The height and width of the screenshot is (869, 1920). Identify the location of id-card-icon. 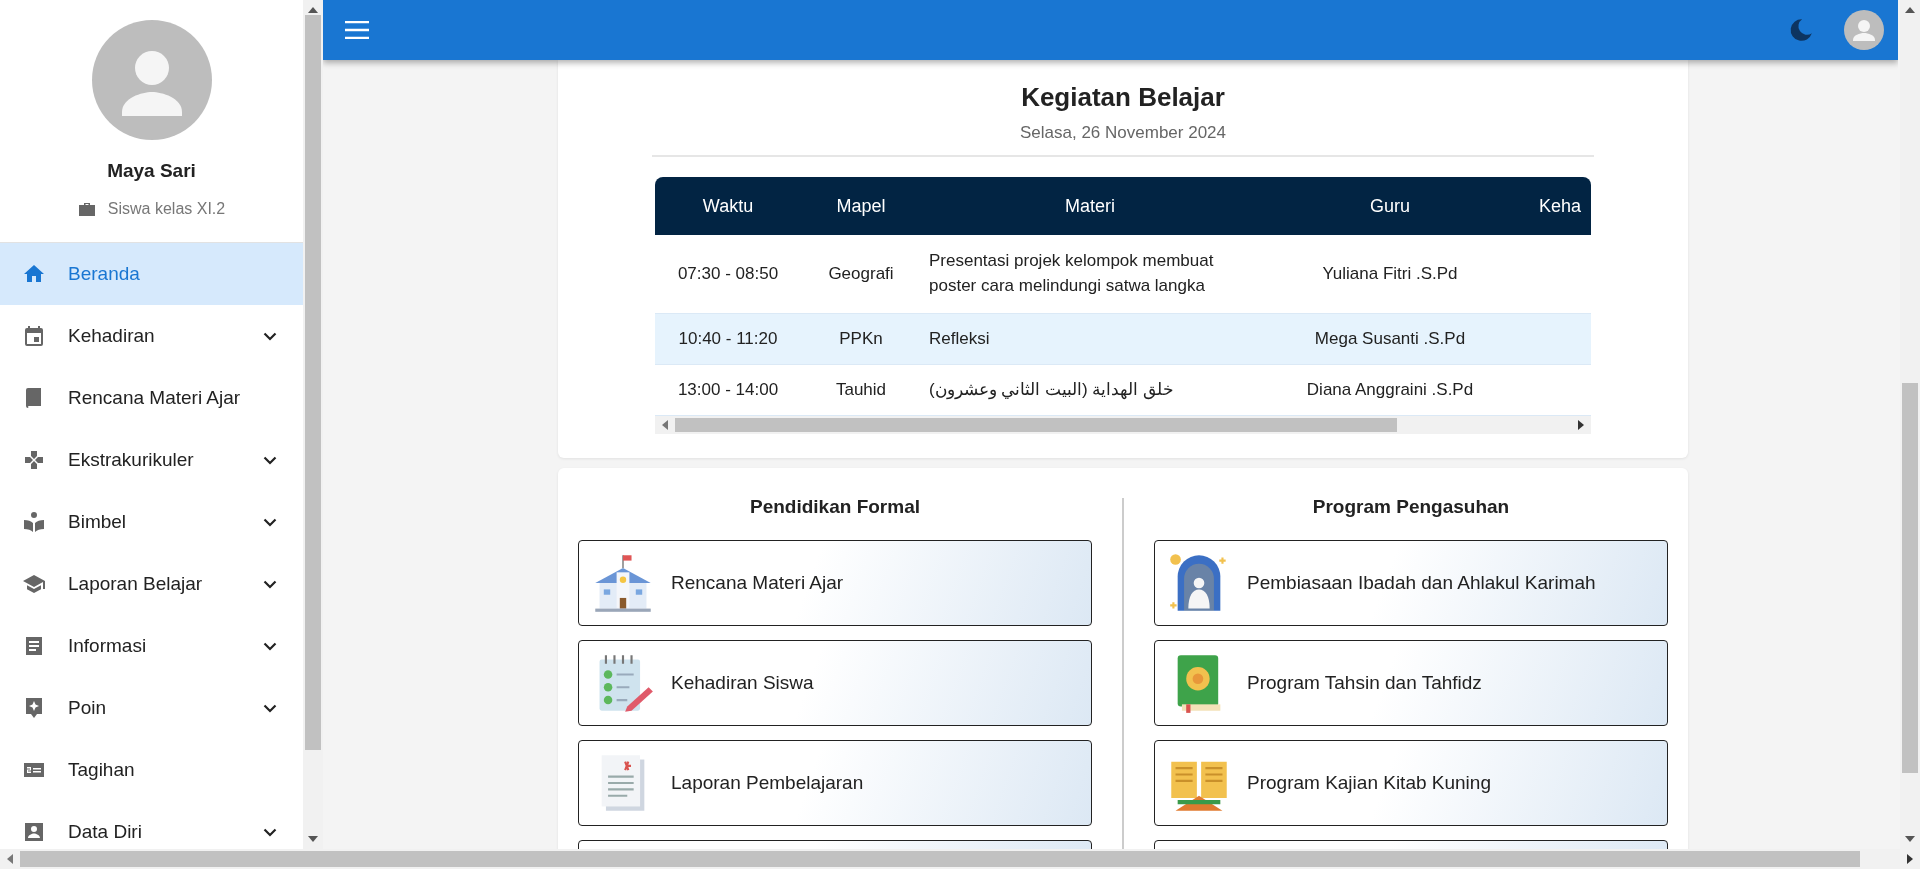
(34, 832).